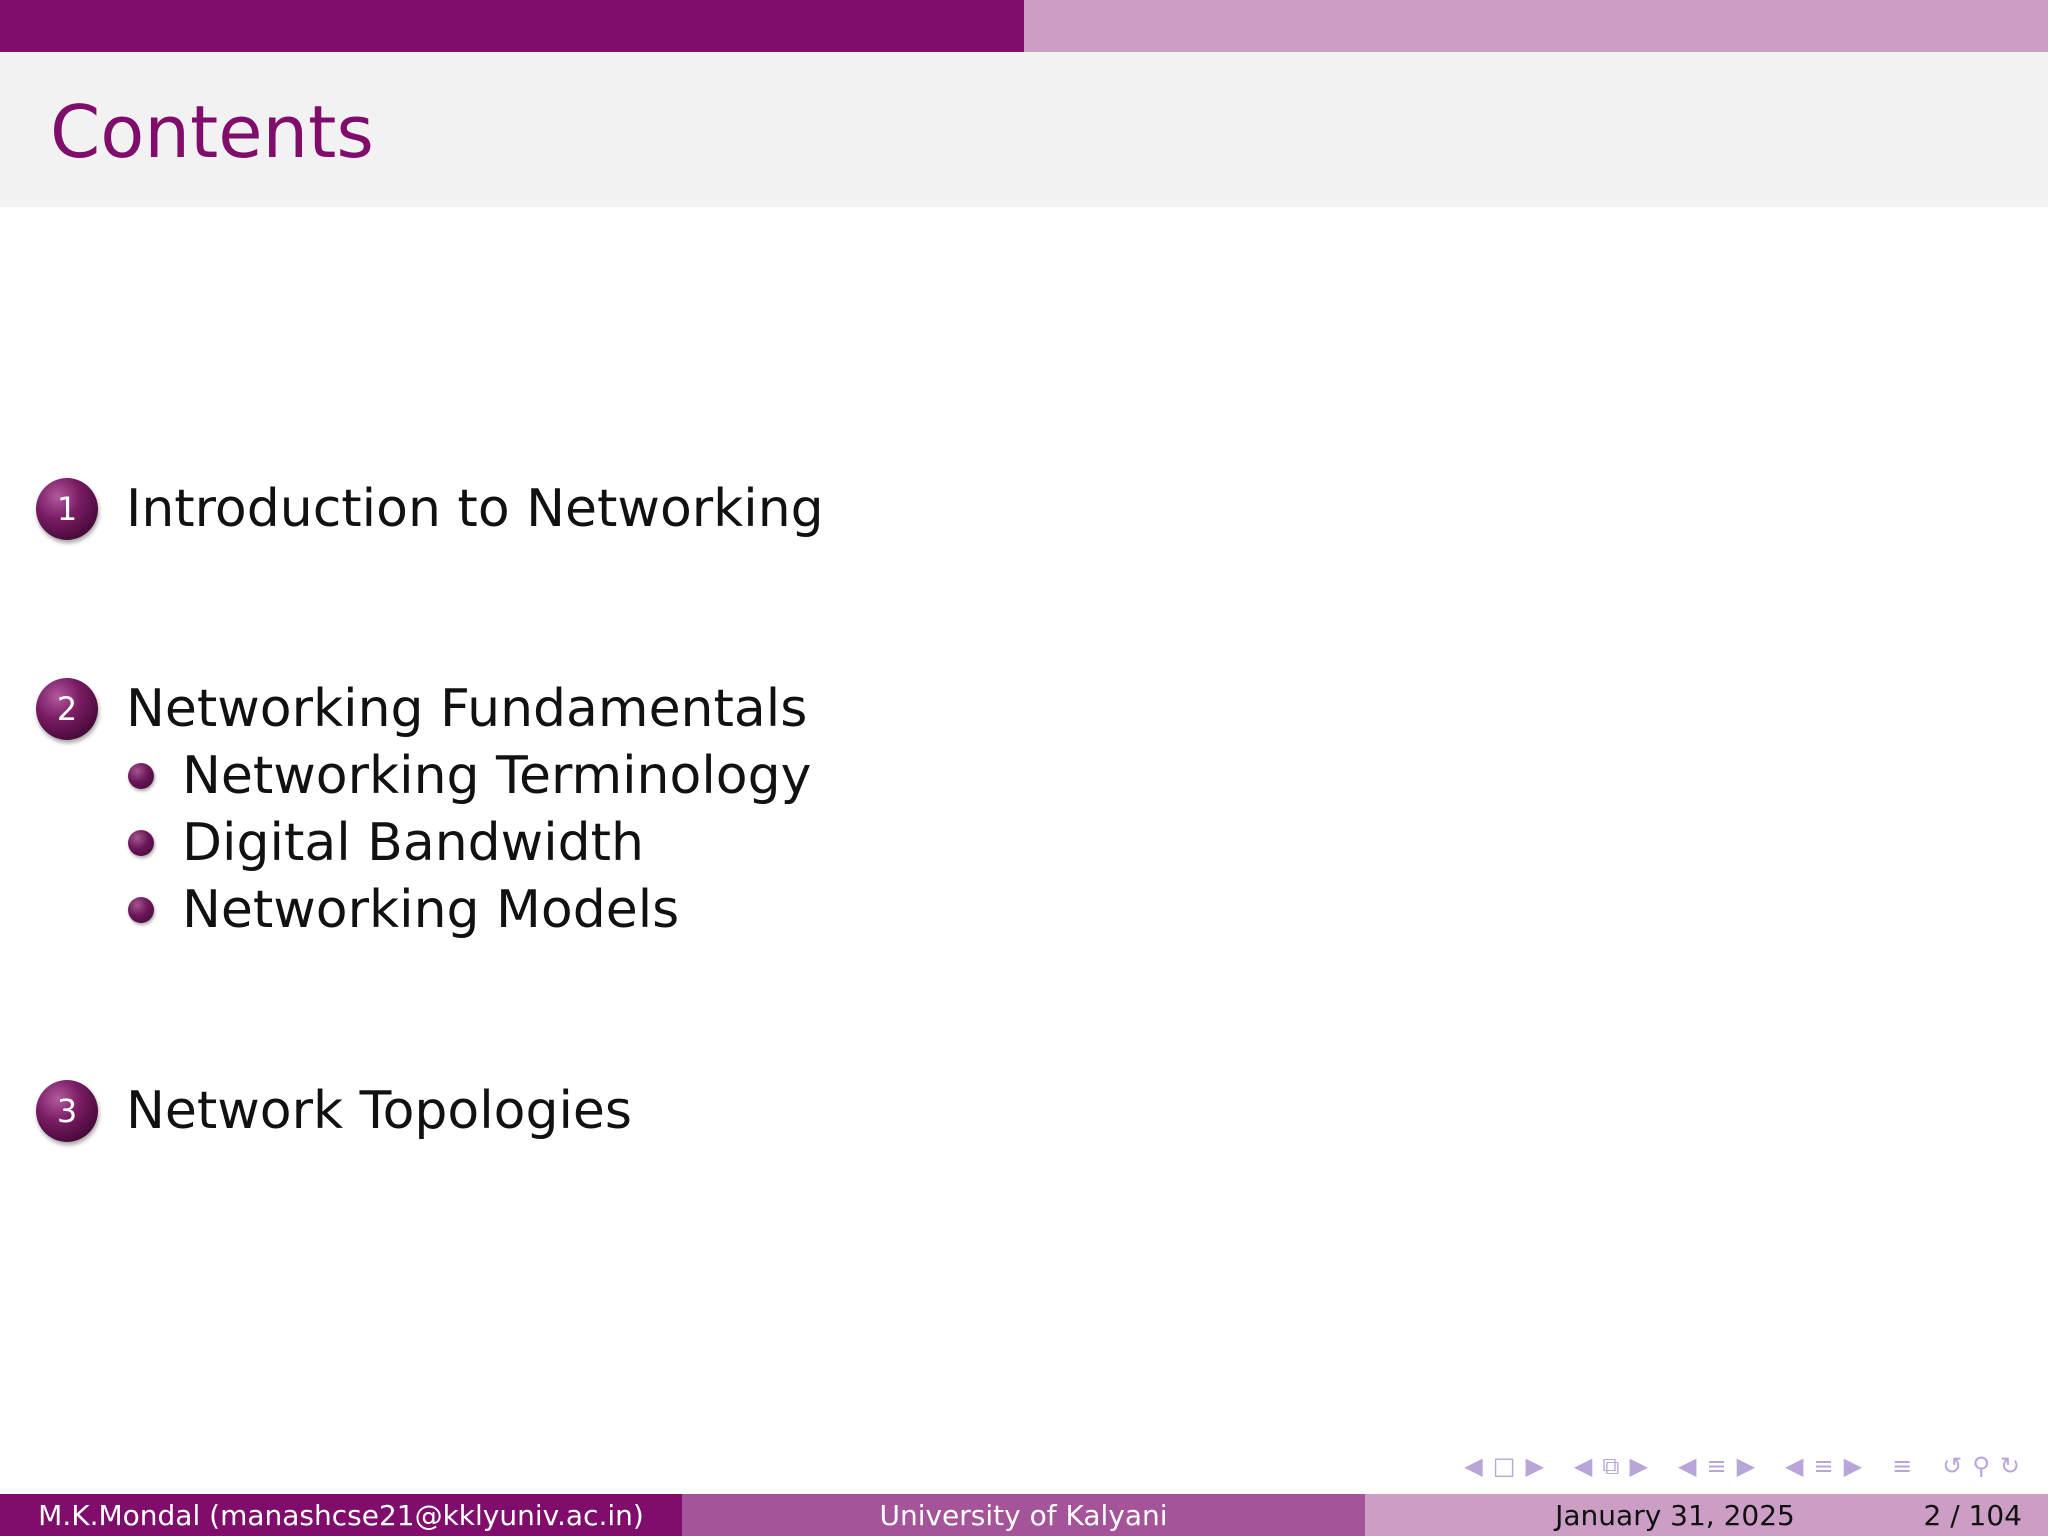  Describe the element at coordinates (67, 1111) in the screenshot. I see `section-number-ball: 3` at that location.